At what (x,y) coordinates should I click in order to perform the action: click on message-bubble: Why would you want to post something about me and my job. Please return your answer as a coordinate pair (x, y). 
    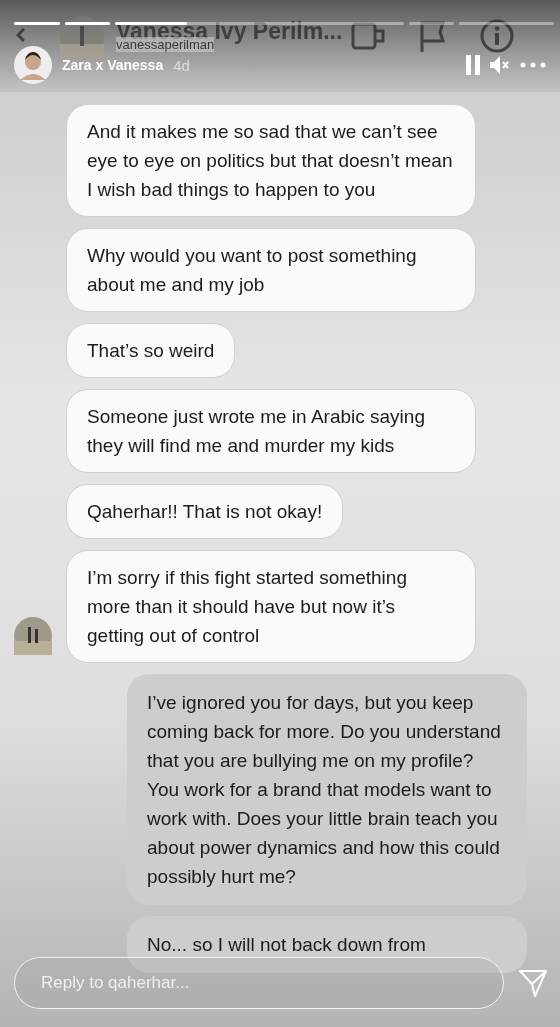
    Looking at the image, I should click on (271, 270).